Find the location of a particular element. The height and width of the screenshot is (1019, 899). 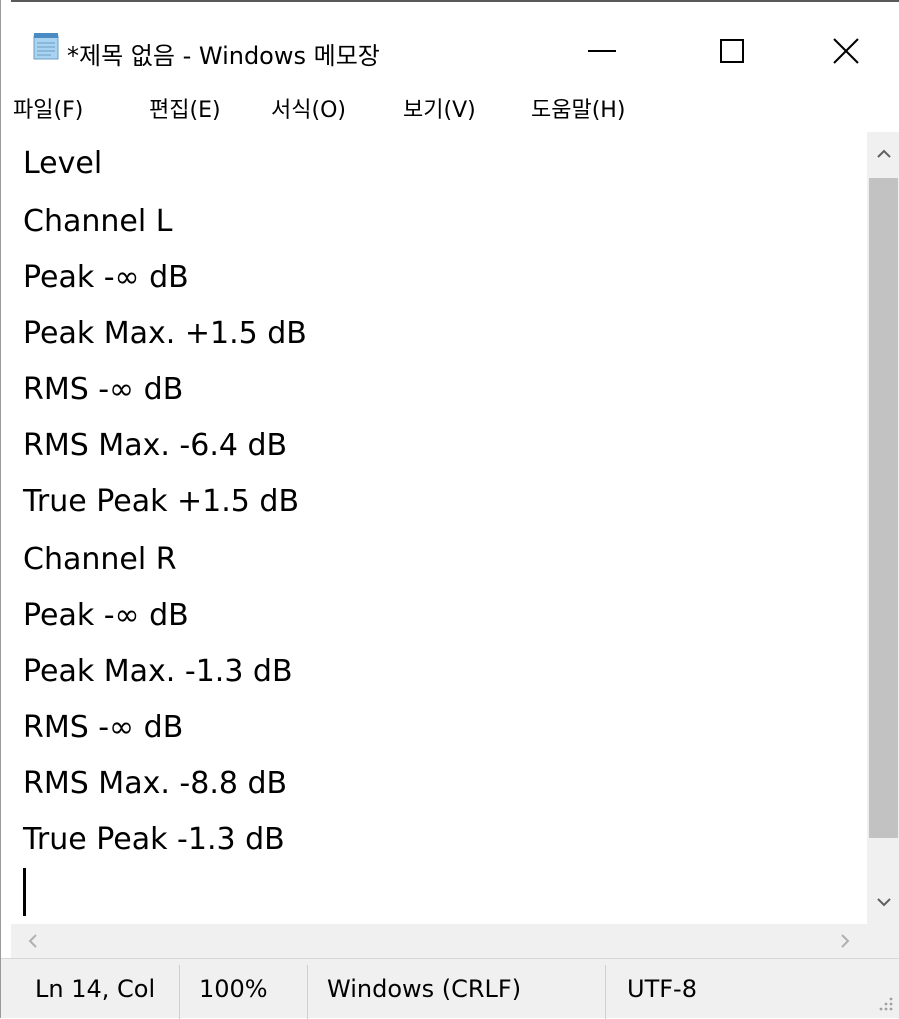

maximize-icon is located at coordinates (732, 51).